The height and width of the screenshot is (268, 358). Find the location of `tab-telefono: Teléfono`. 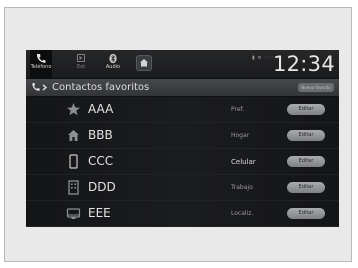

tab-telefono: Teléfono is located at coordinates (41, 64).